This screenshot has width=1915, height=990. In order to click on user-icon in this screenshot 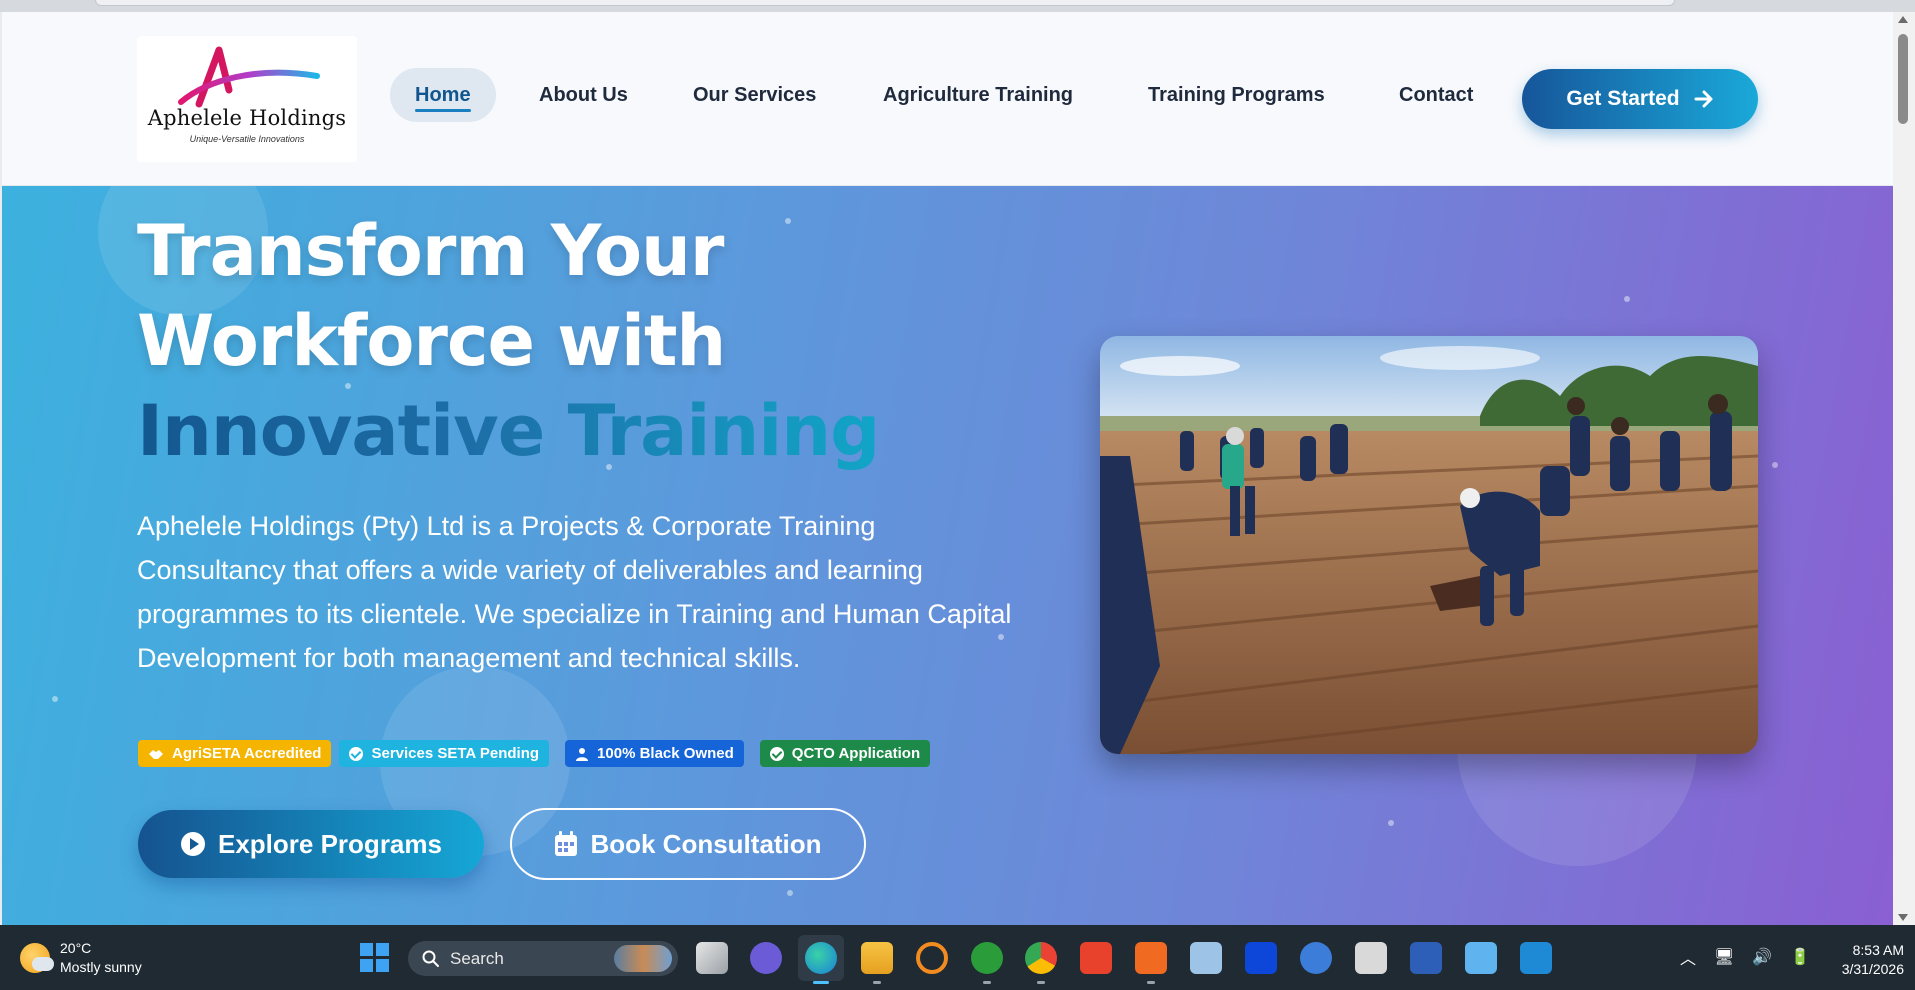, I will do `click(582, 754)`.